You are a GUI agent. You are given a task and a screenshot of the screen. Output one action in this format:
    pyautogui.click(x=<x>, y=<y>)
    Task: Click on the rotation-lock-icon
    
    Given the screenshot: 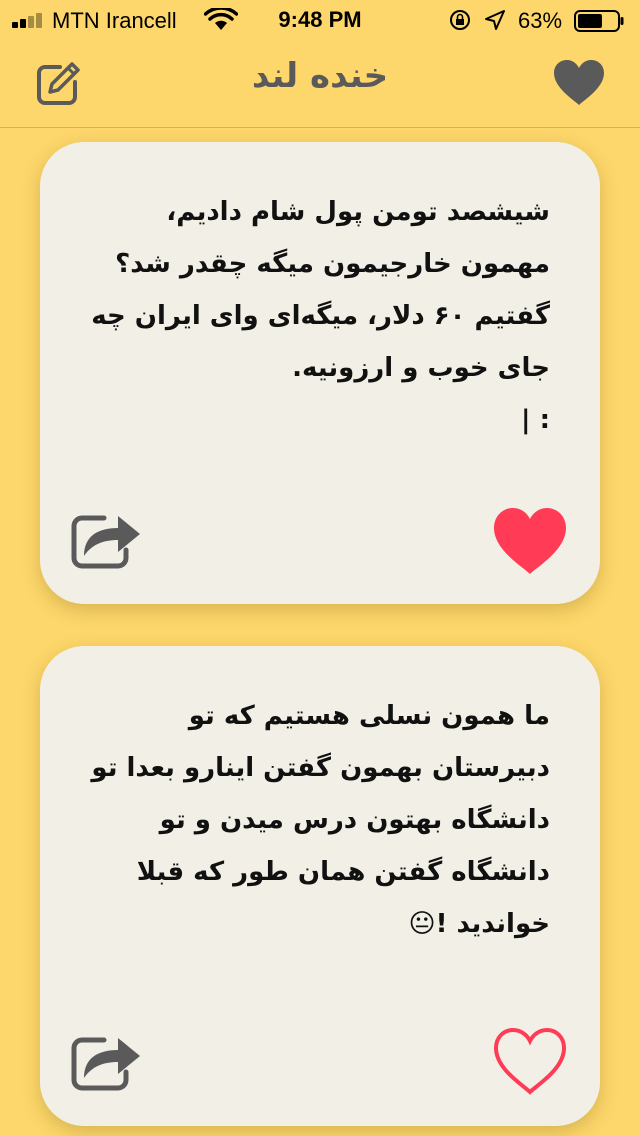 What is the action you would take?
    pyautogui.click(x=460, y=20)
    